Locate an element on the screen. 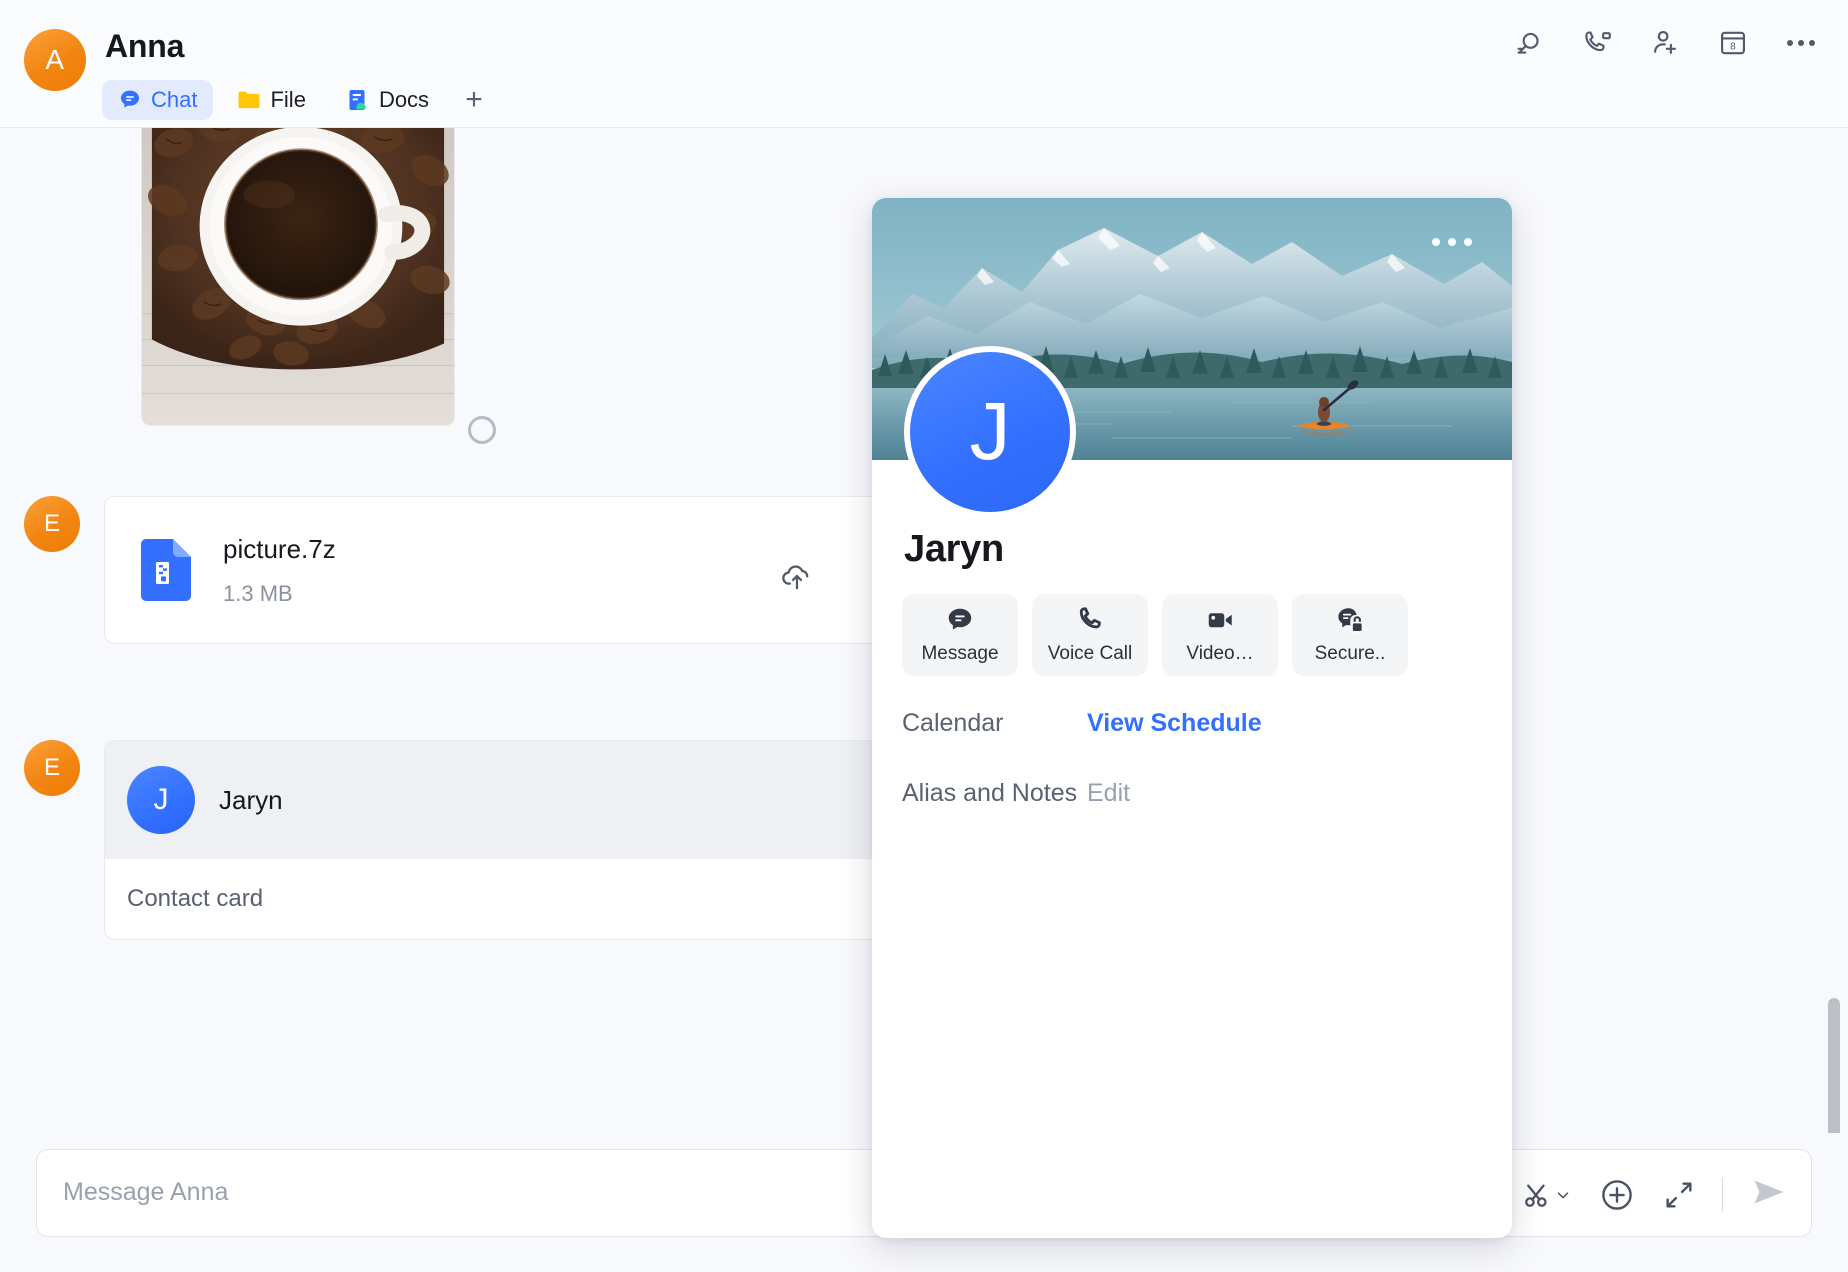  profile-more-options-icon is located at coordinates (1452, 242).